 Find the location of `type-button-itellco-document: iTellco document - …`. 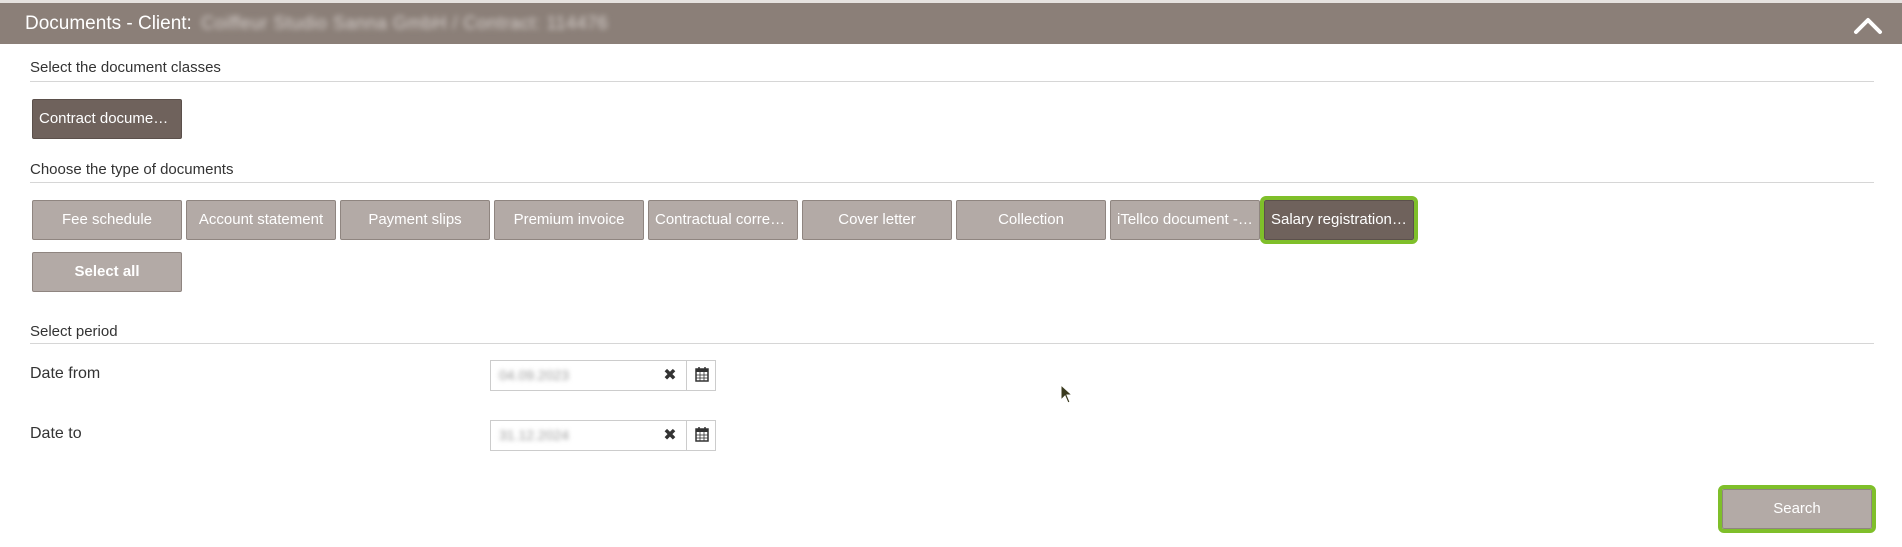

type-button-itellco-document: iTellco document - … is located at coordinates (1185, 220).